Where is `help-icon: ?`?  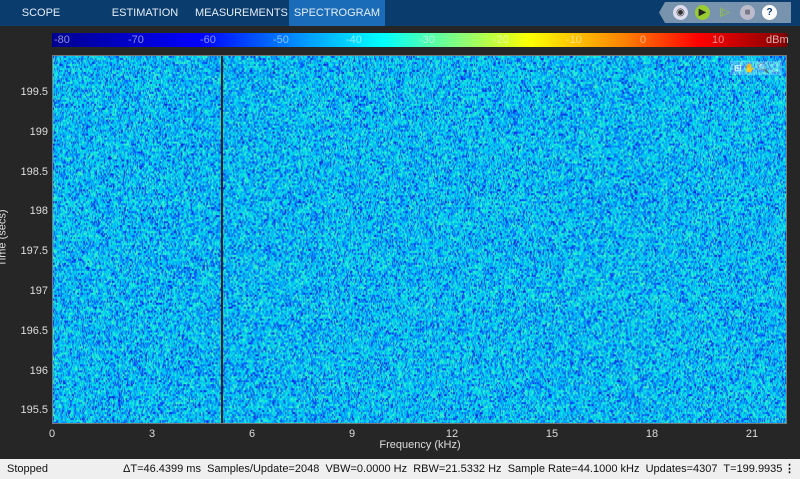 help-icon: ? is located at coordinates (769, 12).